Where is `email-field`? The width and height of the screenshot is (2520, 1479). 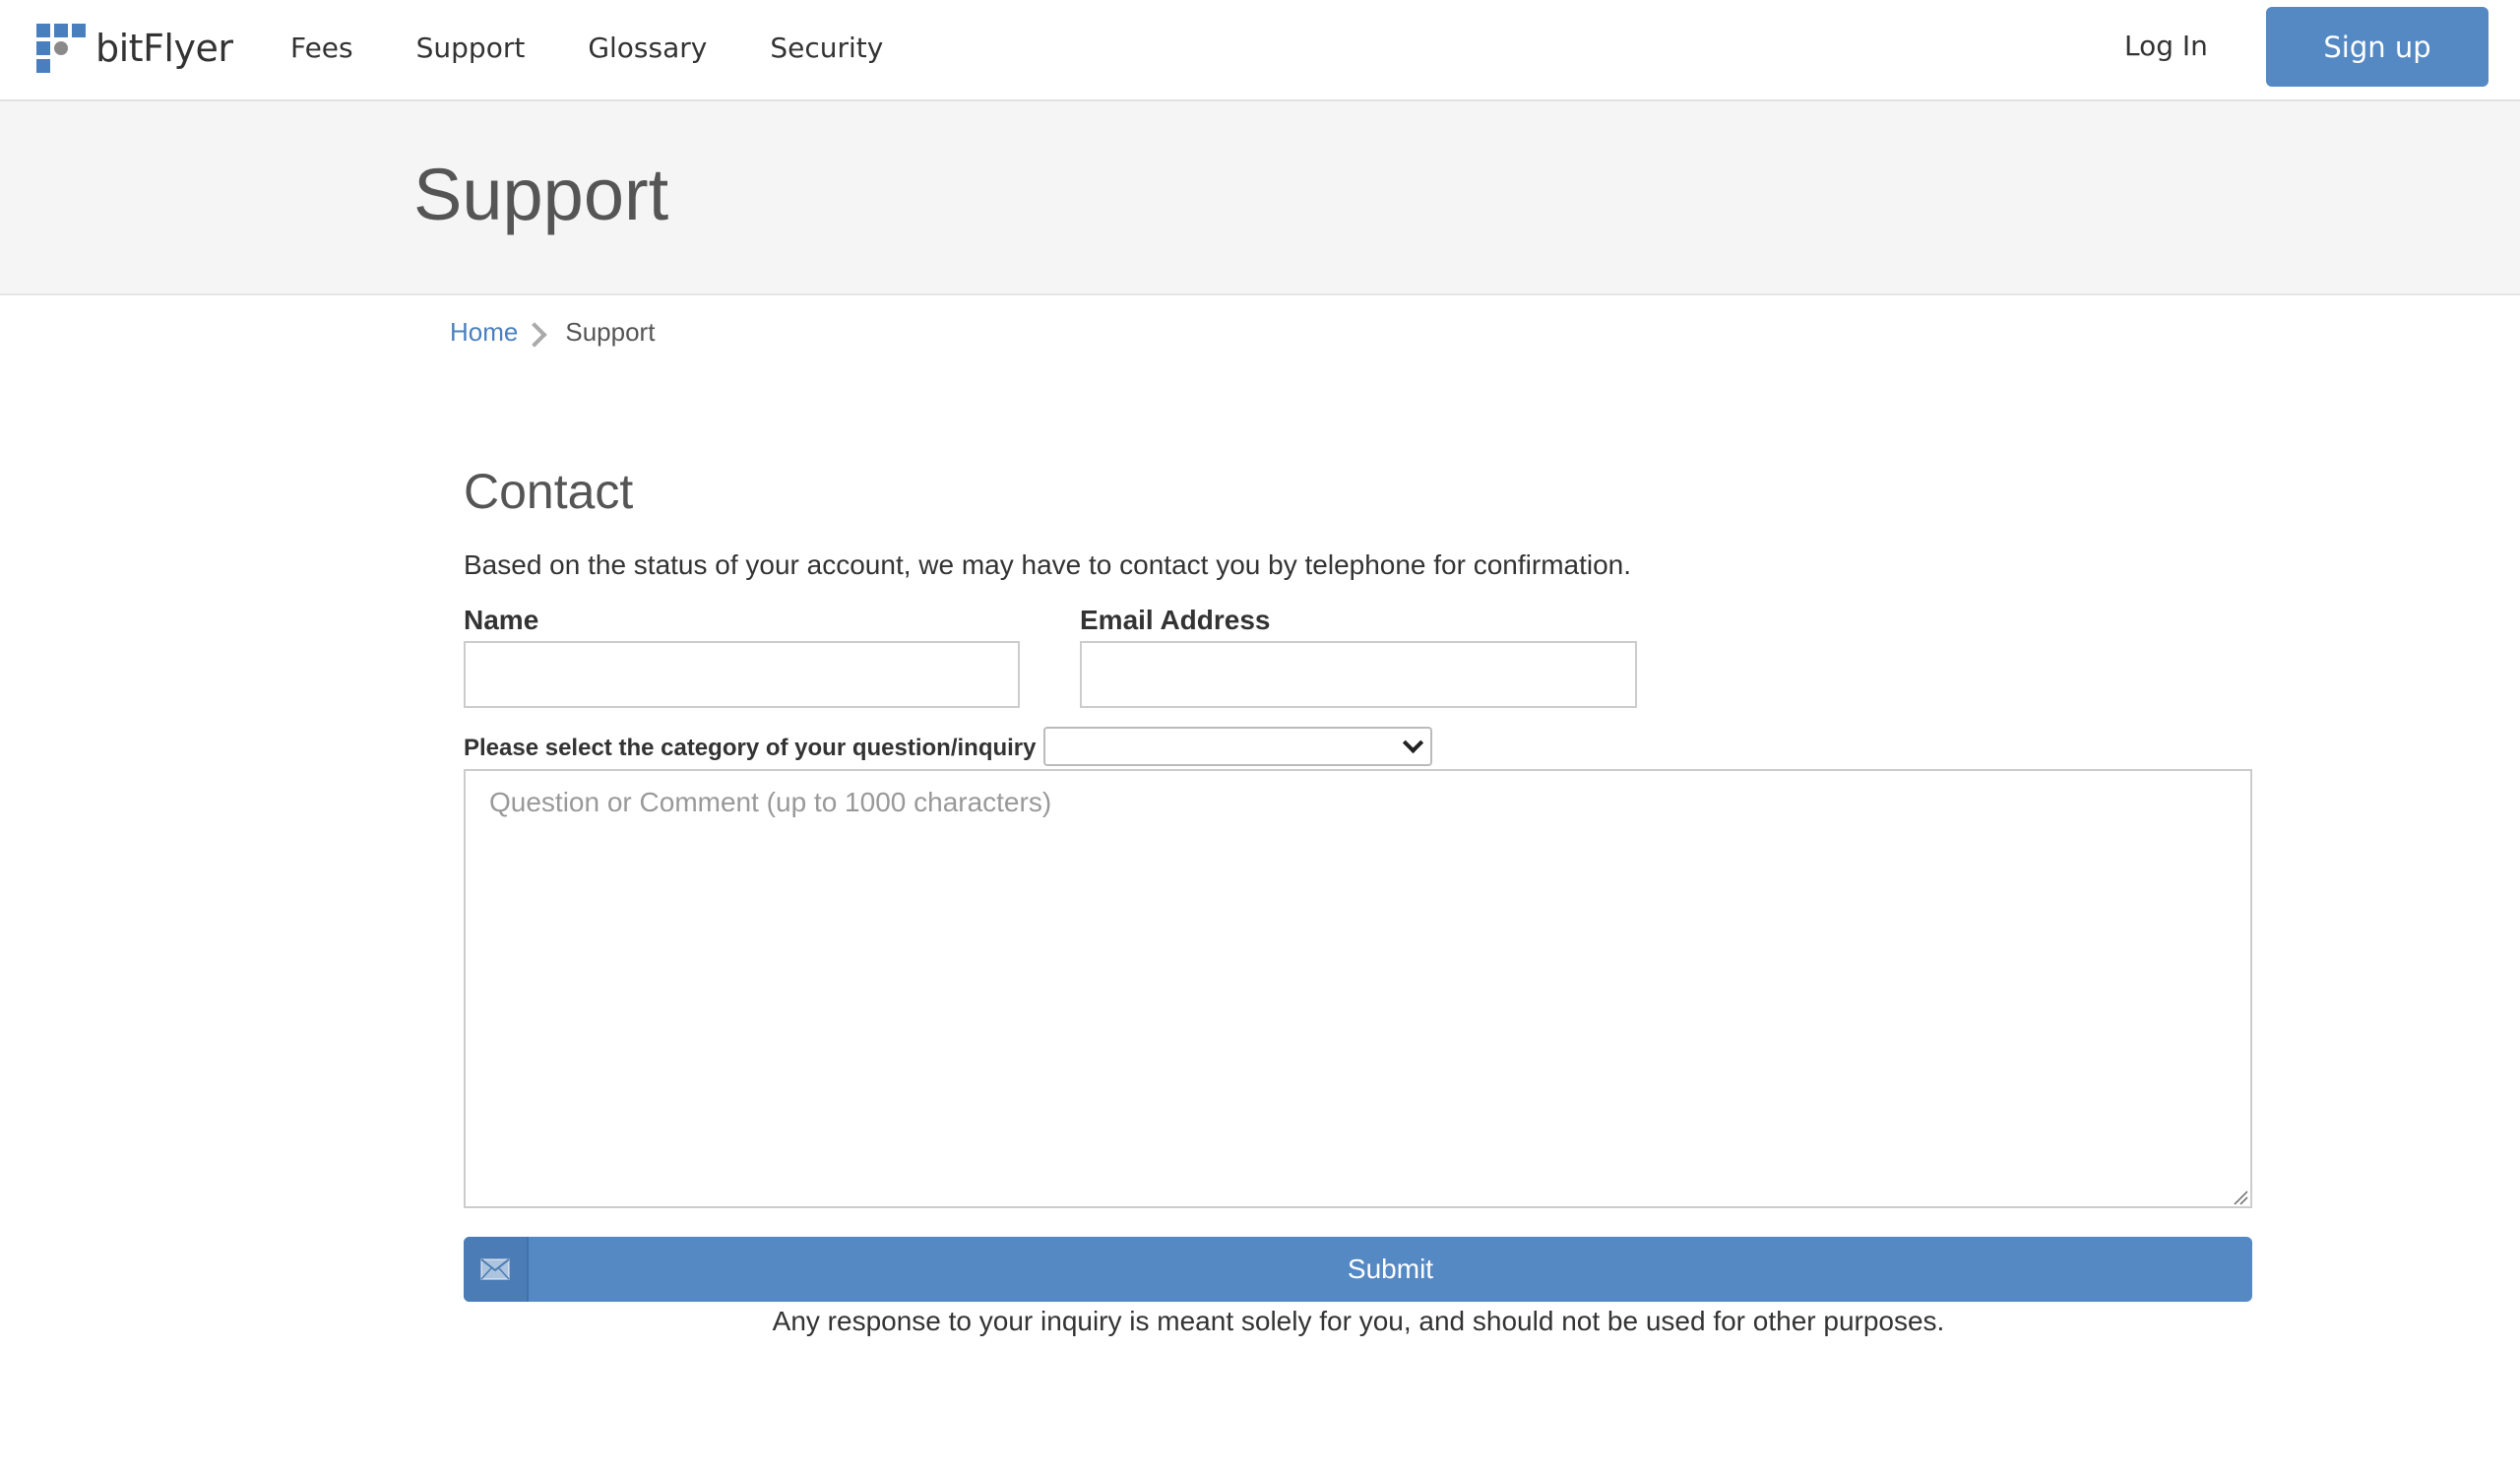
email-field is located at coordinates (1358, 674).